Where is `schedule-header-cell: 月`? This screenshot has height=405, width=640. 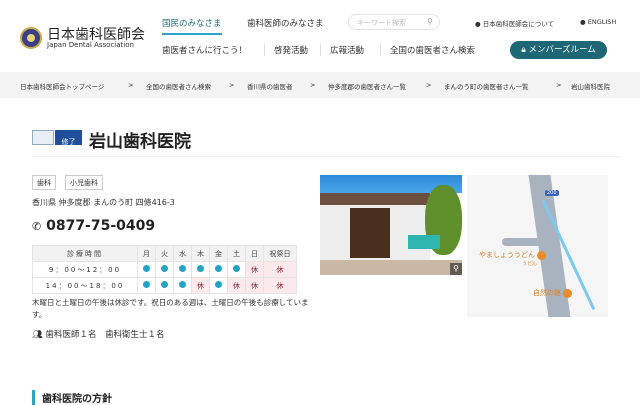
schedule-header-cell: 月 is located at coordinates (146, 253).